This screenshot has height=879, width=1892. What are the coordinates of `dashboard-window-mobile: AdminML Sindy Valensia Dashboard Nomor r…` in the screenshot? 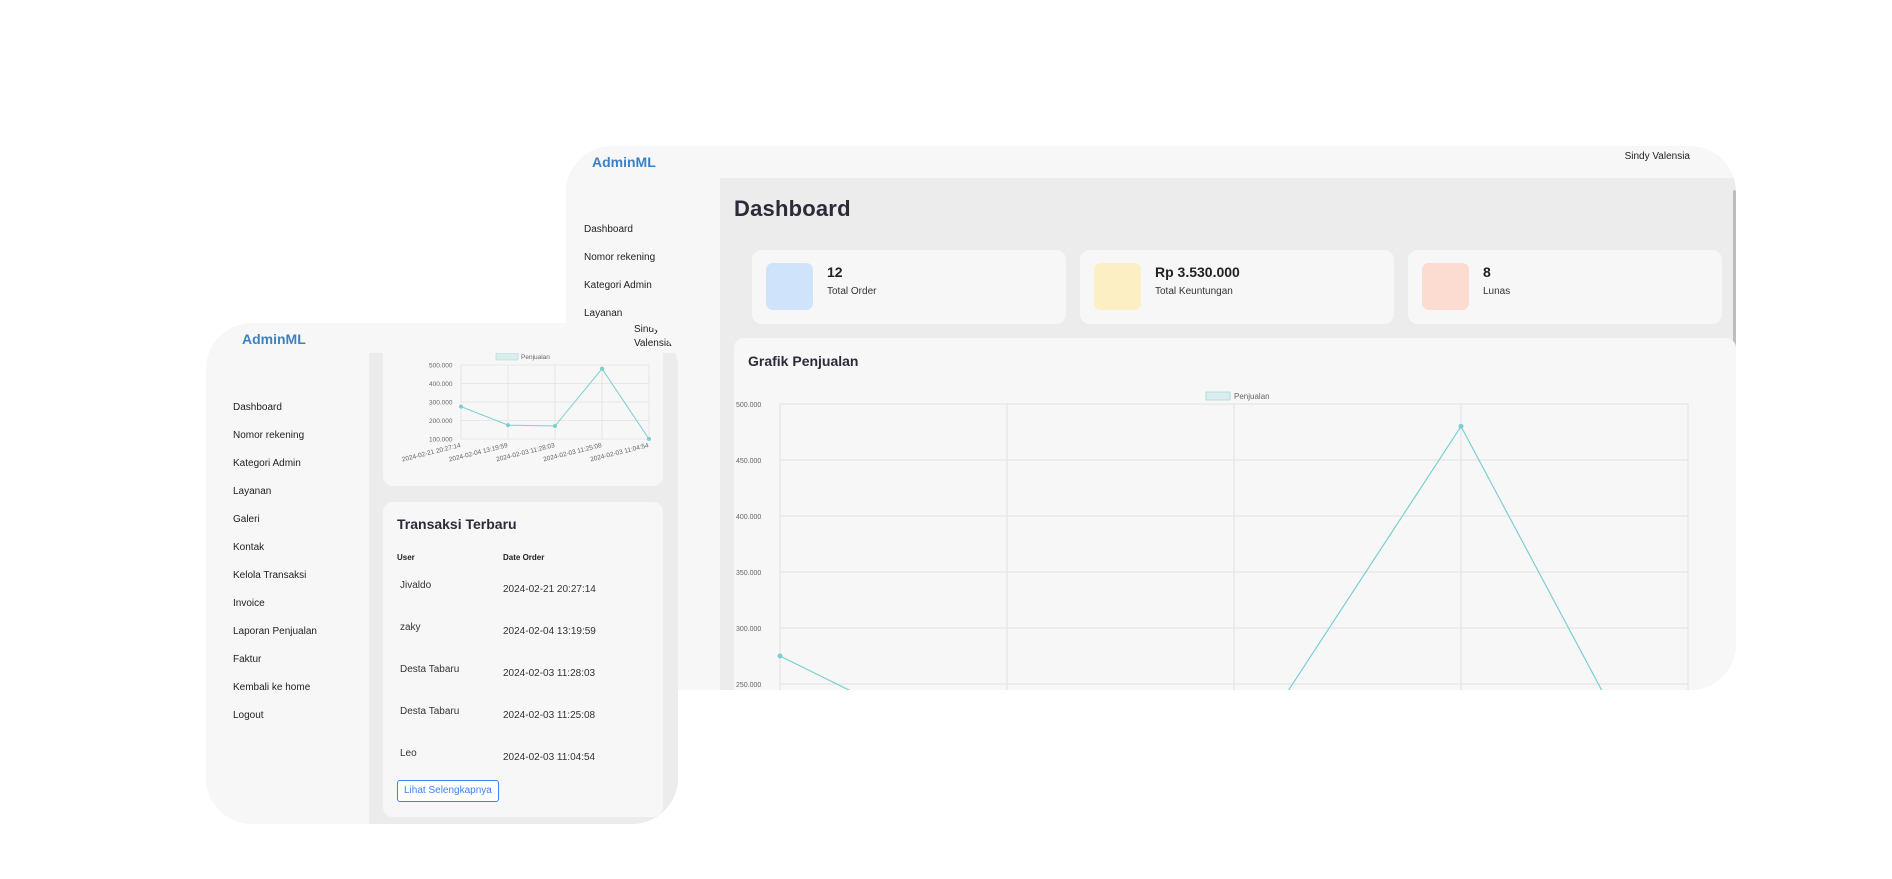 It's located at (442, 573).